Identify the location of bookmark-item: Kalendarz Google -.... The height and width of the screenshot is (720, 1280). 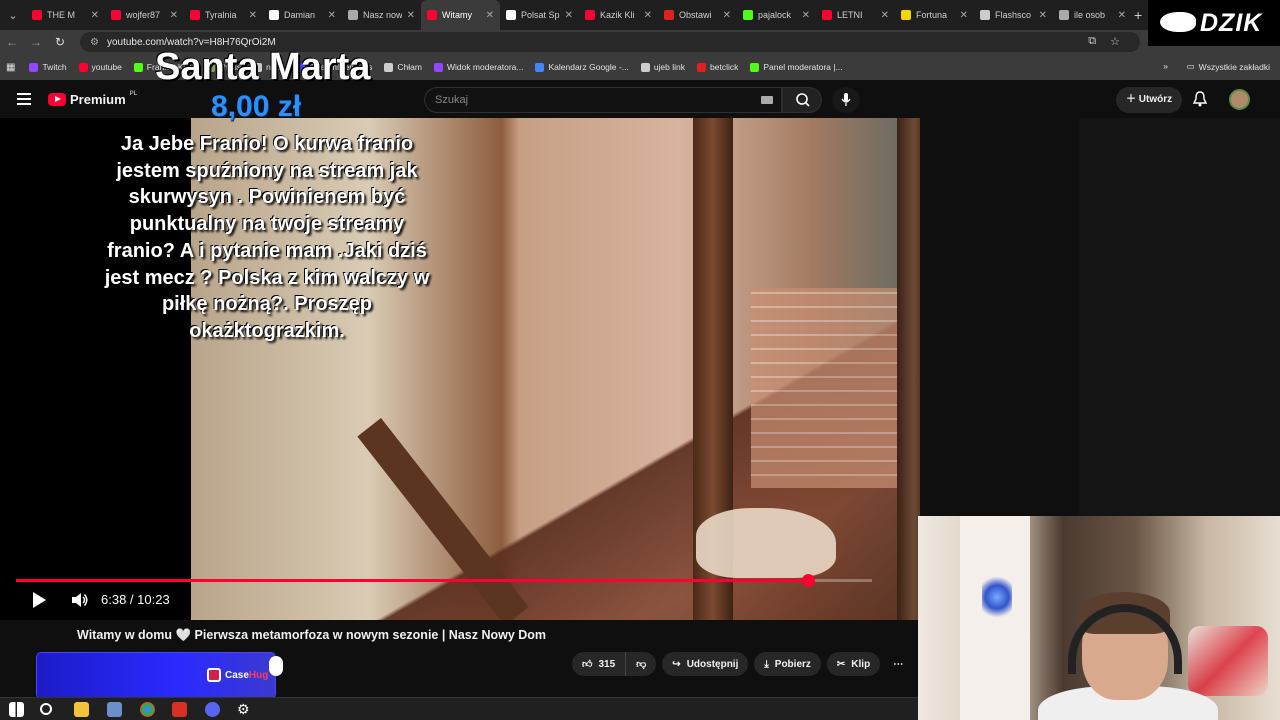
(582, 67).